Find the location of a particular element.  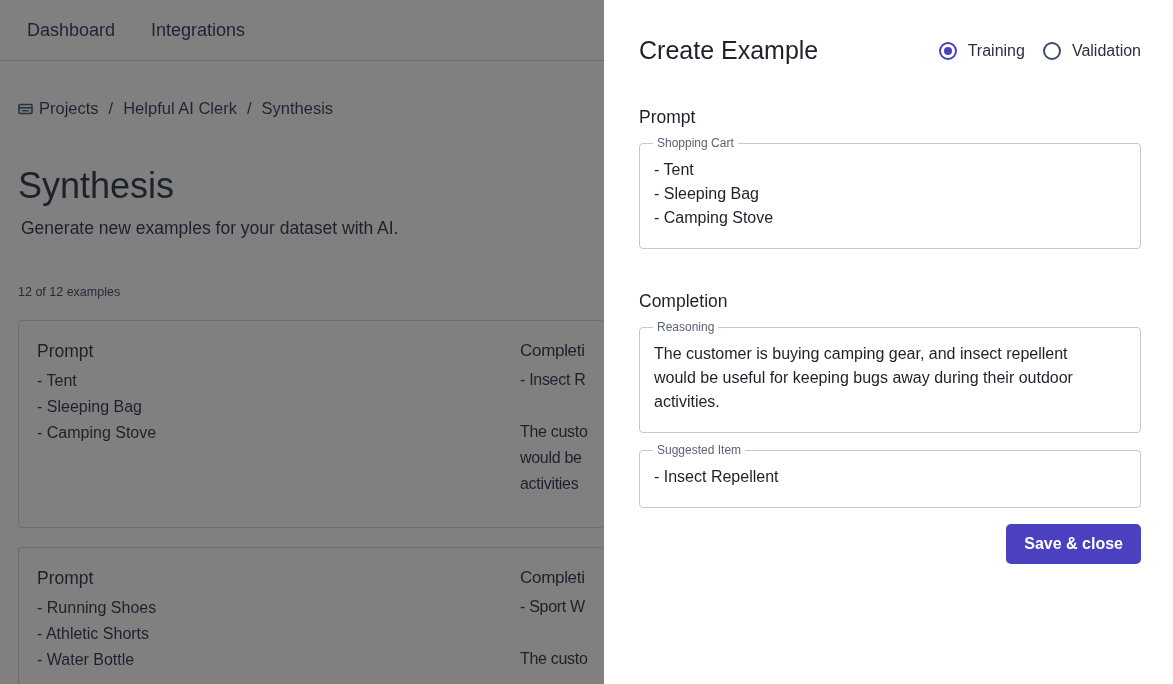

example-count: 12 of 12 examples is located at coordinates (70, 292).